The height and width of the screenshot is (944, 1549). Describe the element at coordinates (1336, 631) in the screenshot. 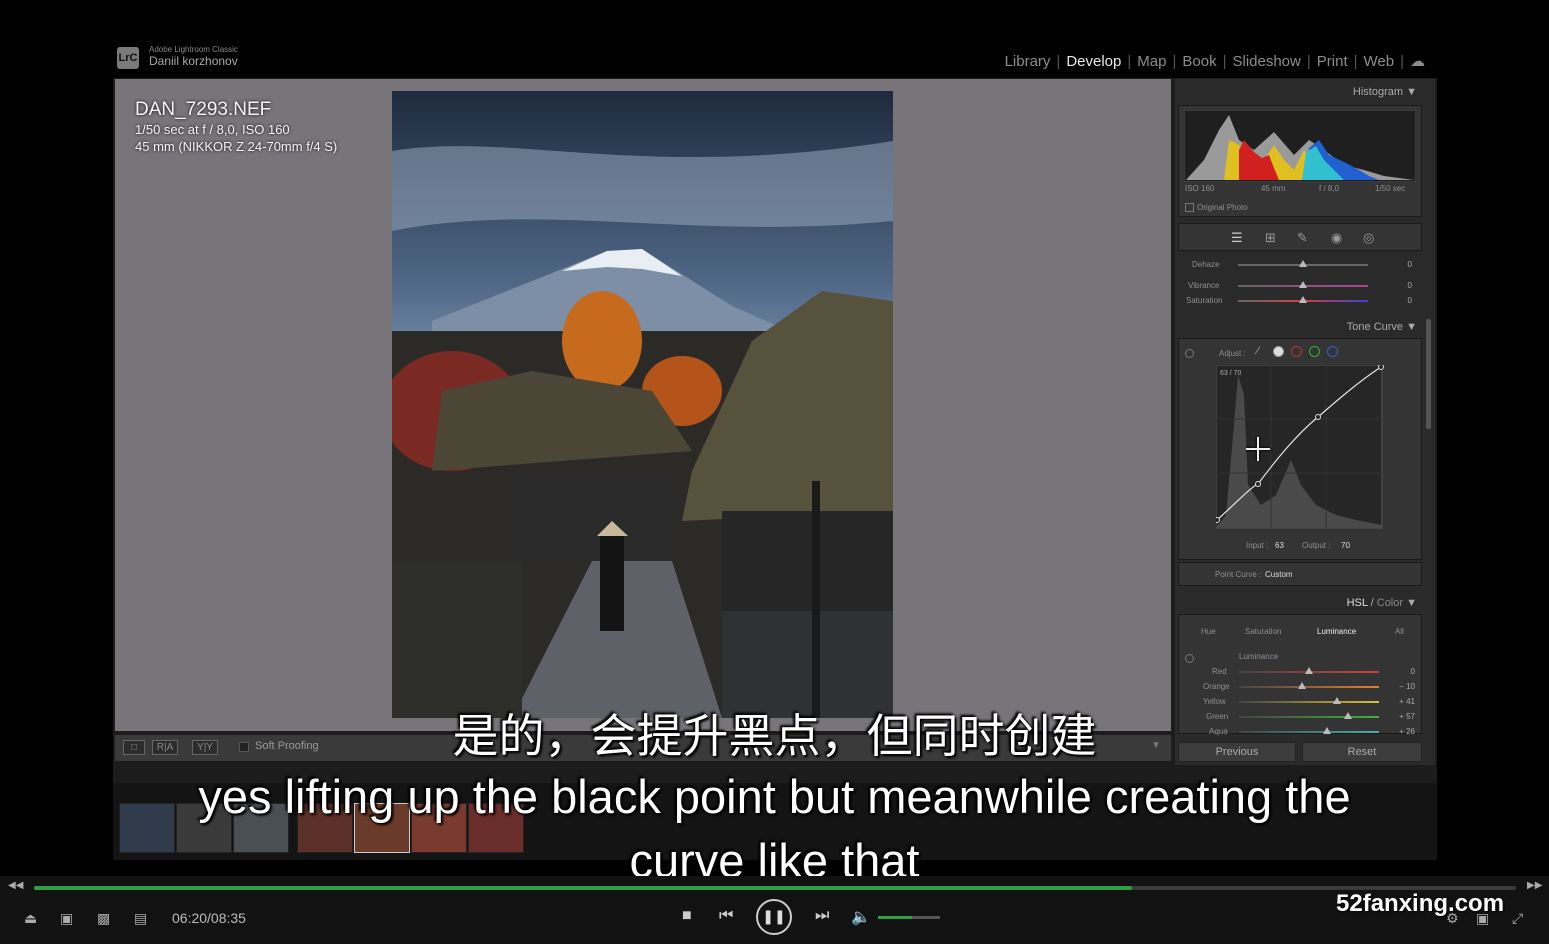

I see `hsl-tab-luminance: Luminance` at that location.